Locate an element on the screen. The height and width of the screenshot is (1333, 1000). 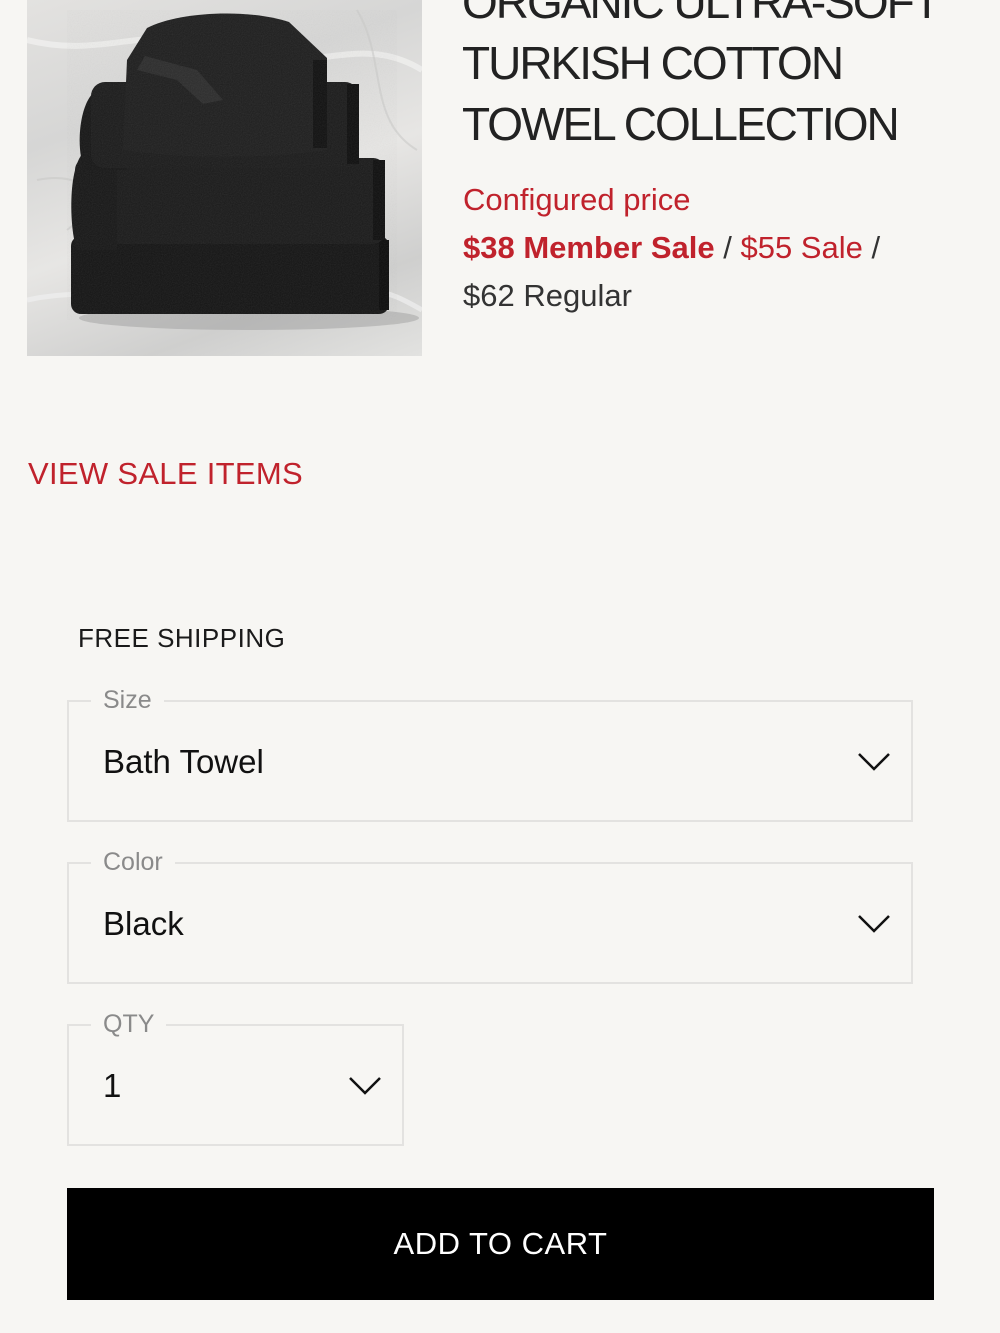
quantity-select: QTY 1 is located at coordinates (235, 1077).